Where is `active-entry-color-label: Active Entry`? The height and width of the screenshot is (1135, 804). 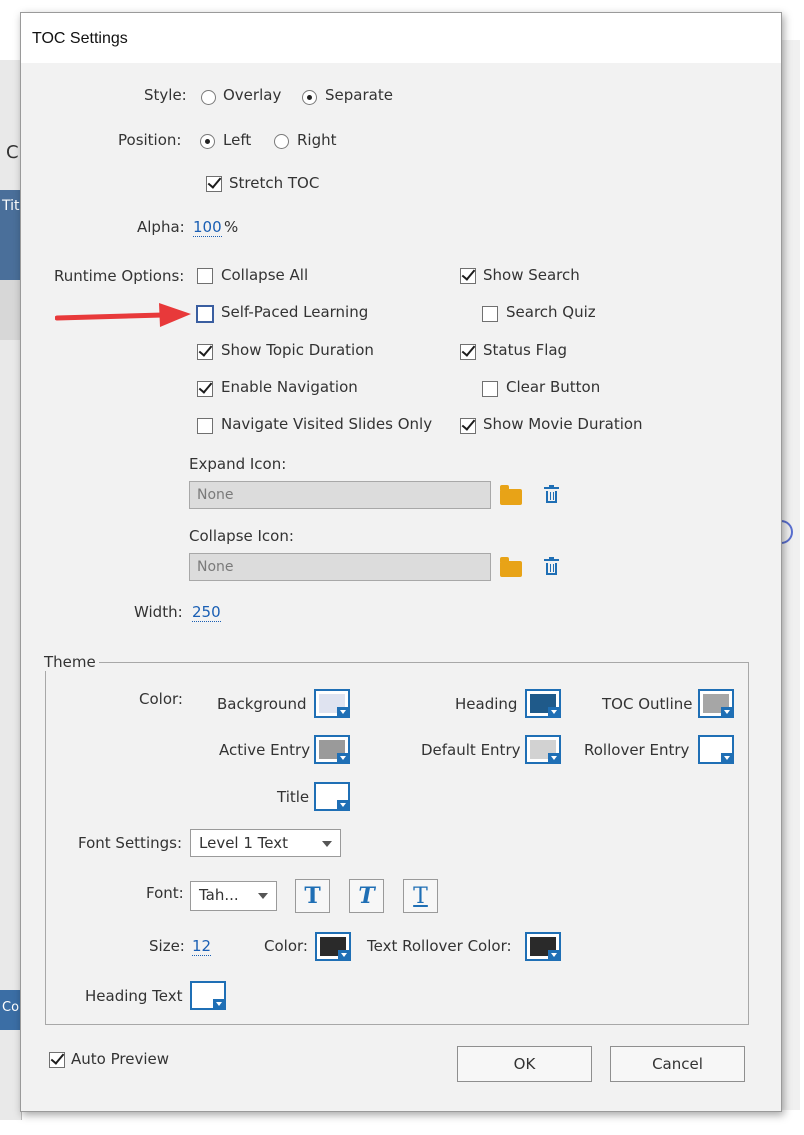 active-entry-color-label: Active Entry is located at coordinates (265, 750).